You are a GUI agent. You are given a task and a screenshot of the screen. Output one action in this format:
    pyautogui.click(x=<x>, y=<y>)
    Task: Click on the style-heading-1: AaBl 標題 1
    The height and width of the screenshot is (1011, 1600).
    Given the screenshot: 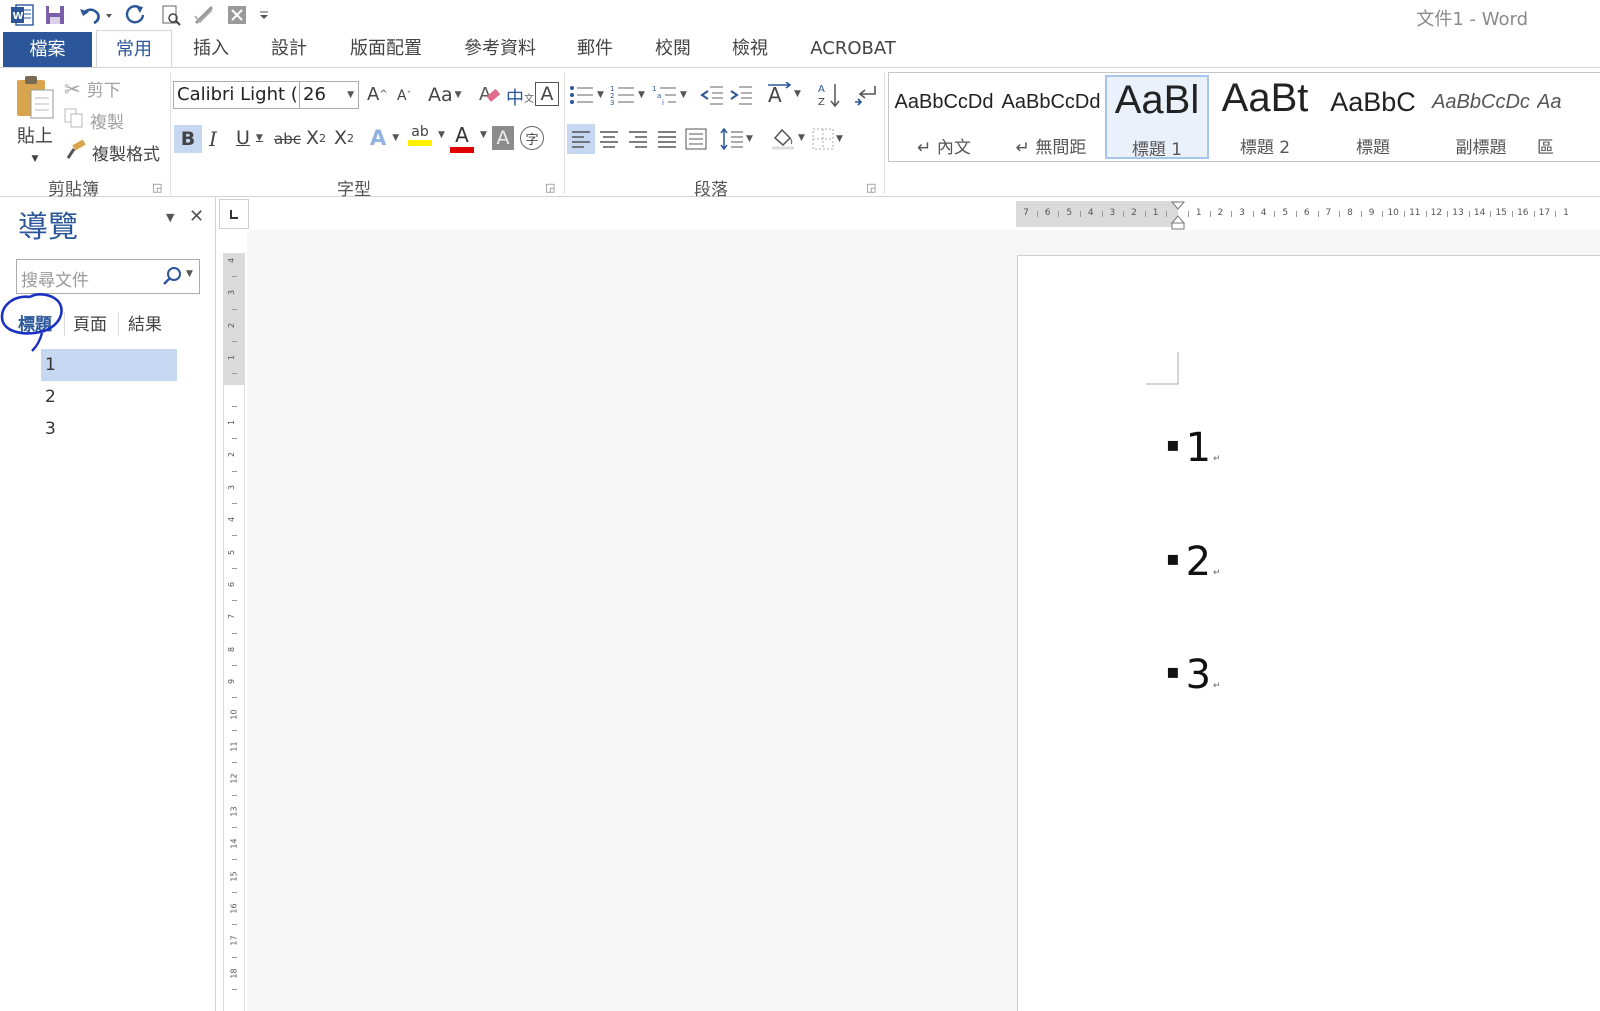 What is the action you would take?
    pyautogui.click(x=1157, y=117)
    